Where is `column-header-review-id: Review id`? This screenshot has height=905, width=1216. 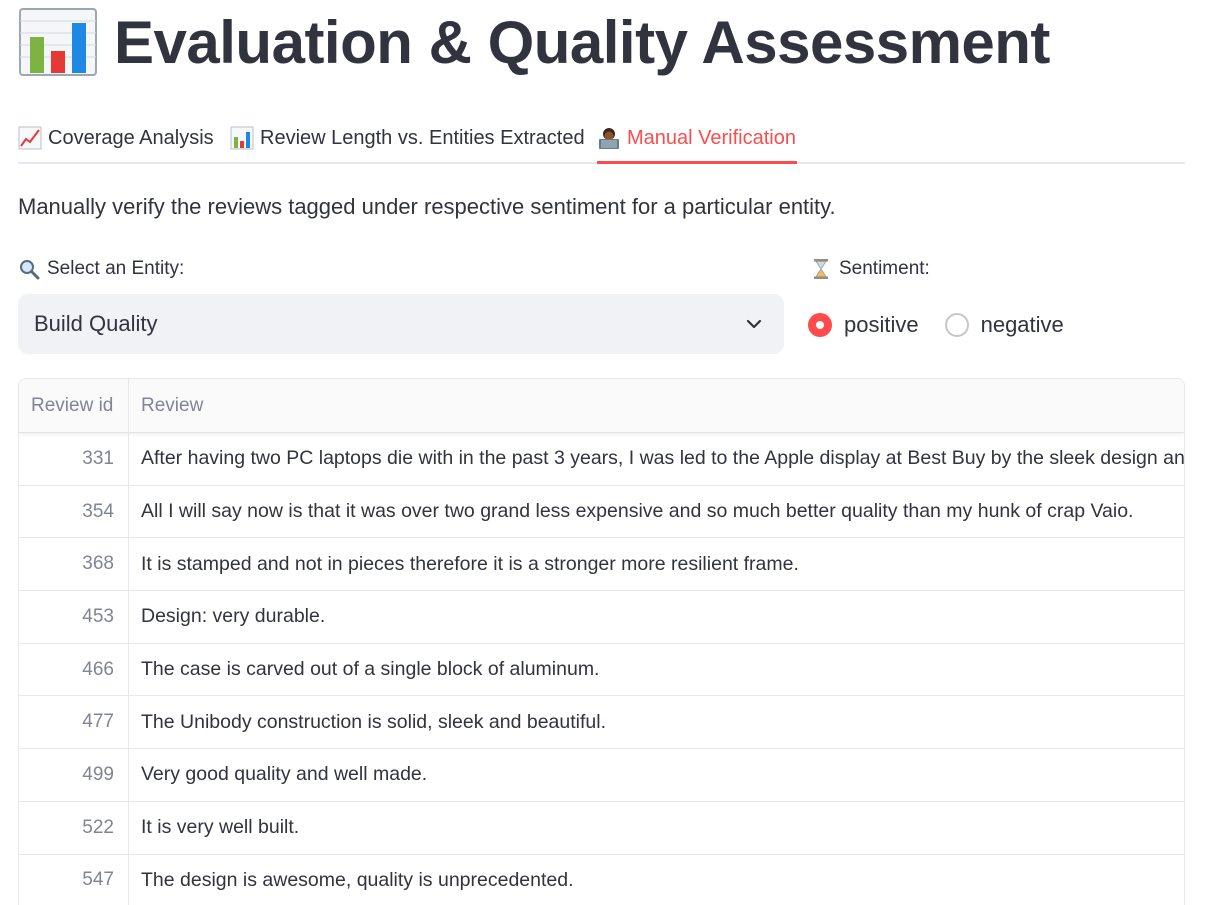
column-header-review-id: Review id is located at coordinates (74, 406).